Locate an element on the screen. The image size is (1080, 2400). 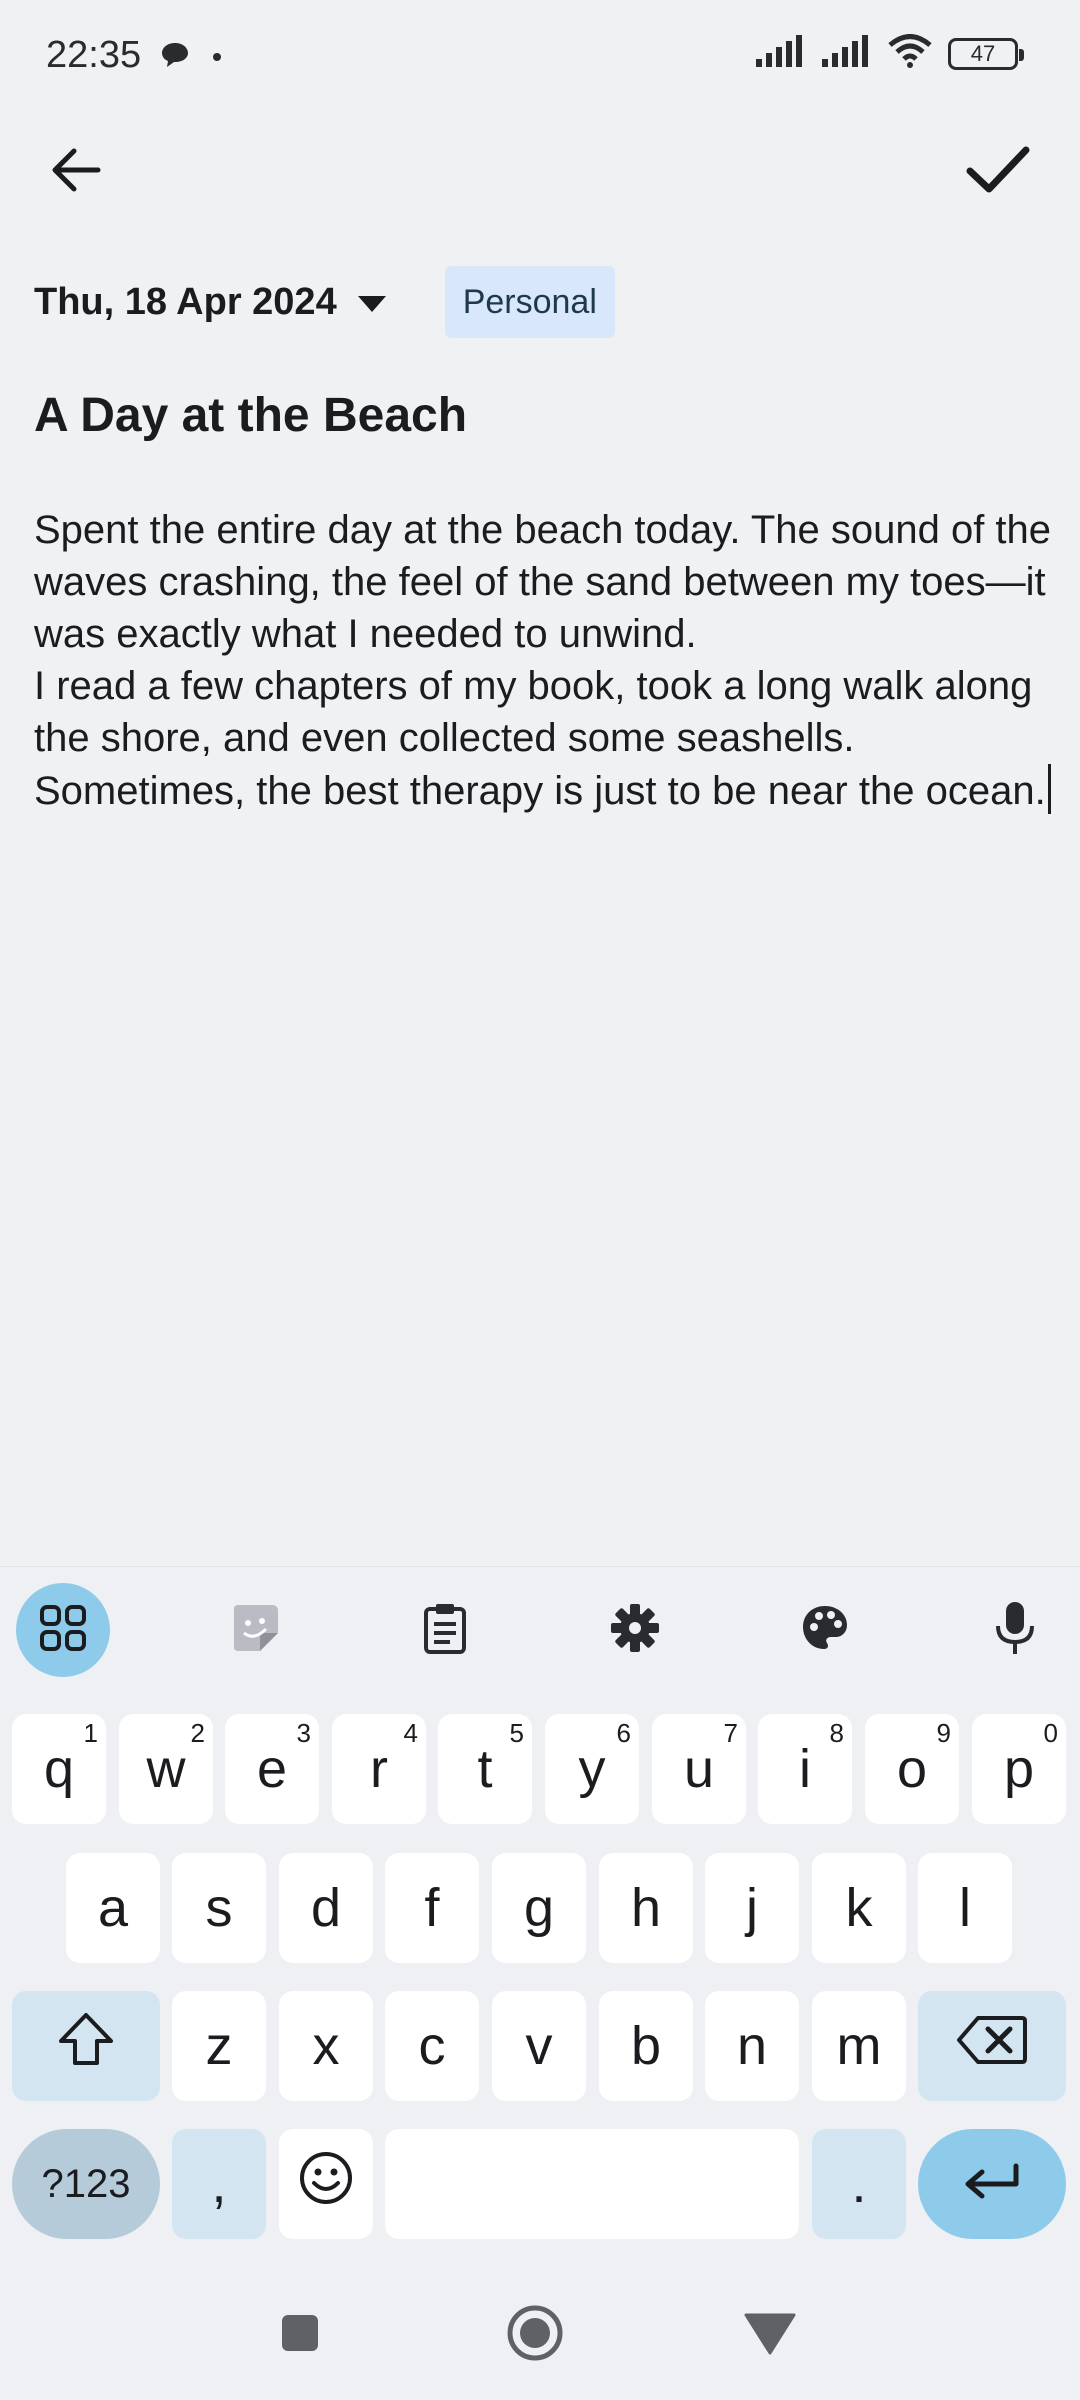
key-r: r4 is located at coordinates (379, 1769).